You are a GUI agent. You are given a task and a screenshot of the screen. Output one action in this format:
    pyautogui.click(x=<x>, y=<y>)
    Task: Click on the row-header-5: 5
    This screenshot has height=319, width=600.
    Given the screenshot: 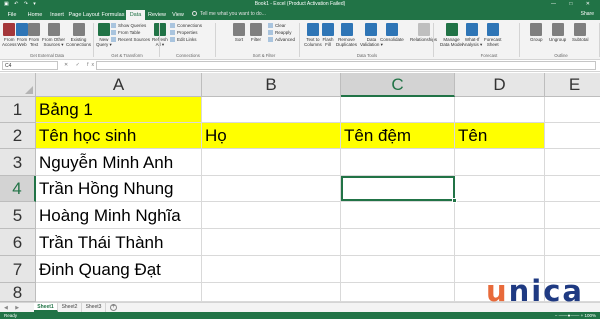 What is the action you would take?
    pyautogui.click(x=18, y=215)
    